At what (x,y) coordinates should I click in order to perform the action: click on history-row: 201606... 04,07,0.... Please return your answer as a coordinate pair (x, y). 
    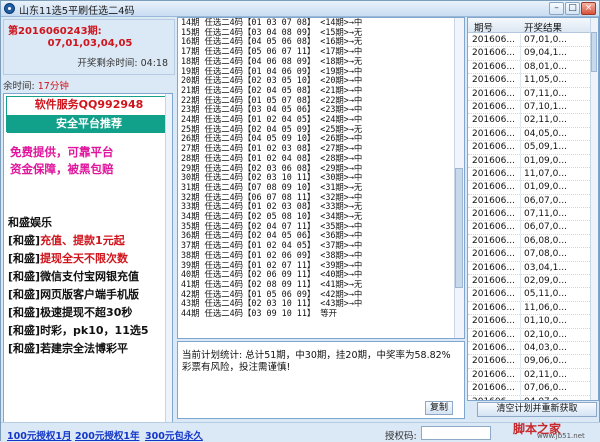
    Looking at the image, I should click on (530, 397).